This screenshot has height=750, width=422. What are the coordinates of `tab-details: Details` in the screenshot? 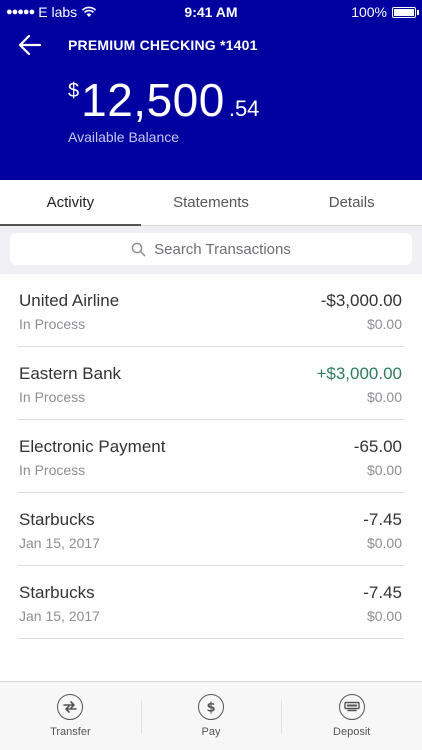 It's located at (351, 202).